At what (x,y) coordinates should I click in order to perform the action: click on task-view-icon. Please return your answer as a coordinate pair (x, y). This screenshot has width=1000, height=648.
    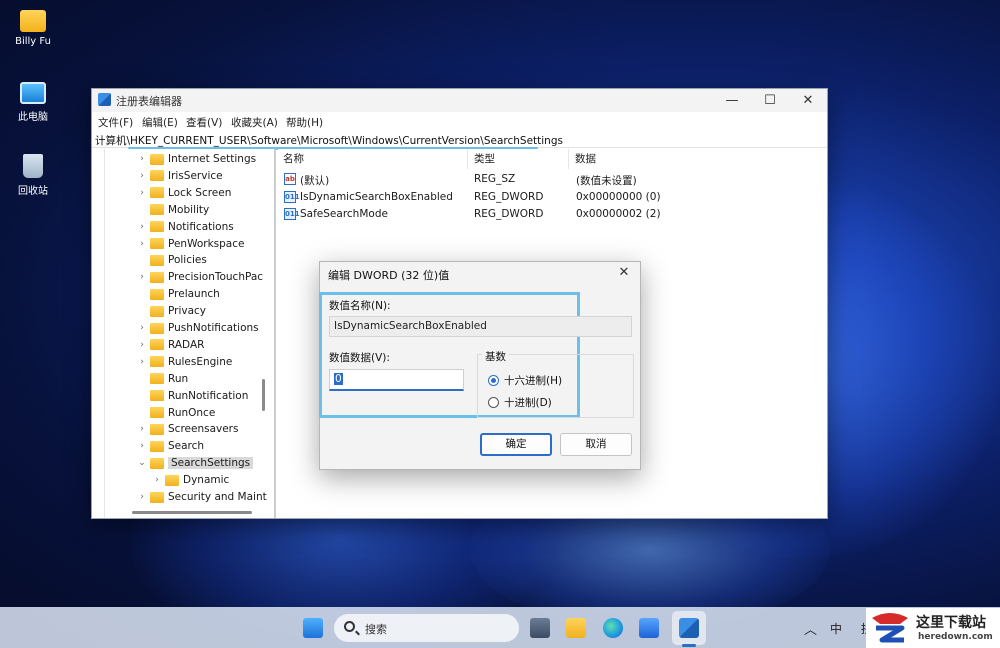
    Looking at the image, I should click on (540, 628).